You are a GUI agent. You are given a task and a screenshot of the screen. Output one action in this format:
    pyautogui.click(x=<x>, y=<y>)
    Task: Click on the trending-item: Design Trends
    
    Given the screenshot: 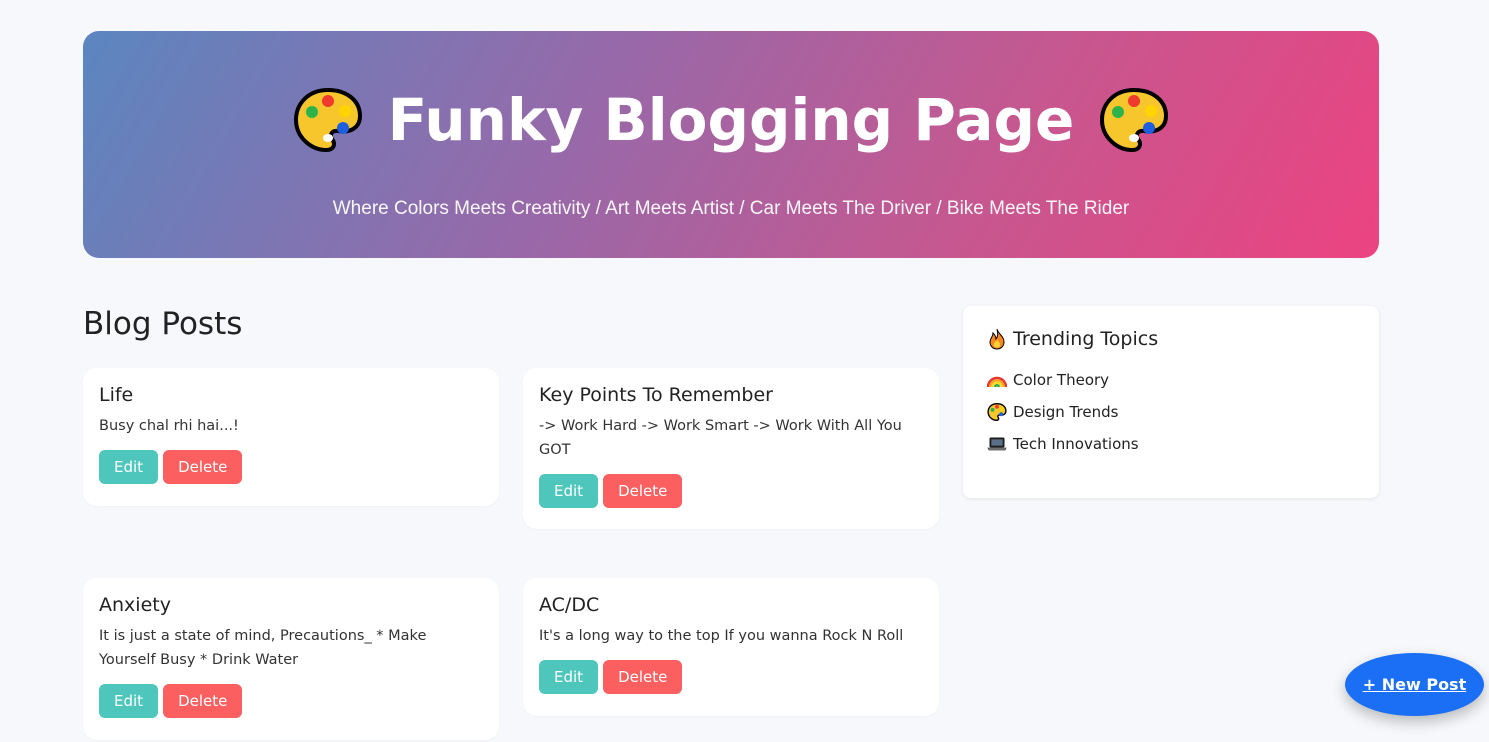 What is the action you would take?
    pyautogui.click(x=1171, y=412)
    